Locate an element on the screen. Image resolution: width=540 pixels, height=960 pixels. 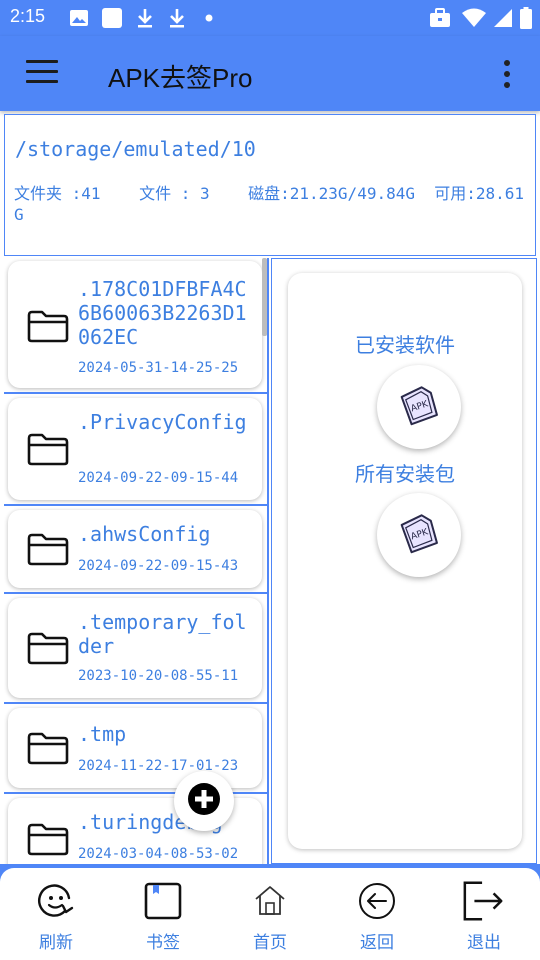
status-time: 2:15 is located at coordinates (28, 16).